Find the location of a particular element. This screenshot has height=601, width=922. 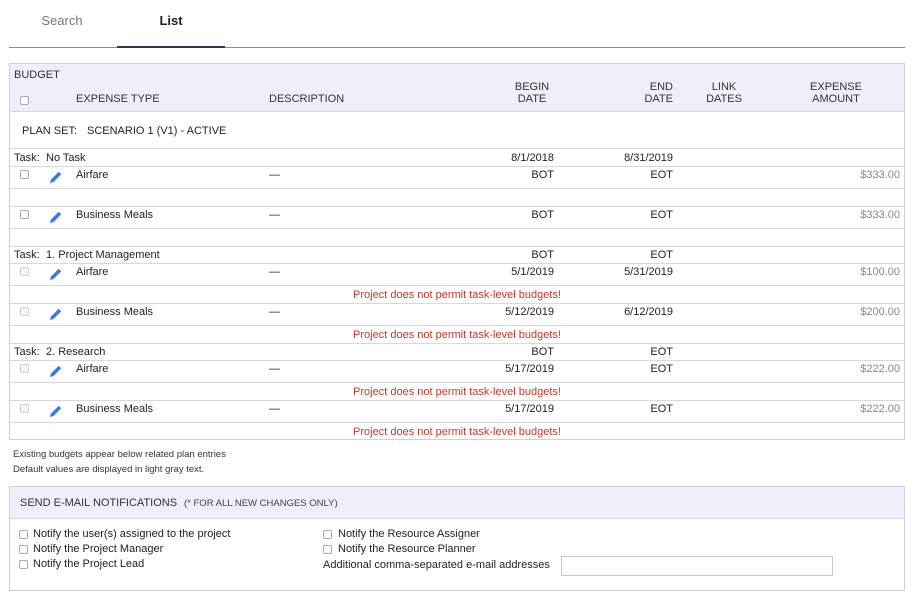

notify-project-lead-label: Notify the Project Lead is located at coordinates (89, 564).